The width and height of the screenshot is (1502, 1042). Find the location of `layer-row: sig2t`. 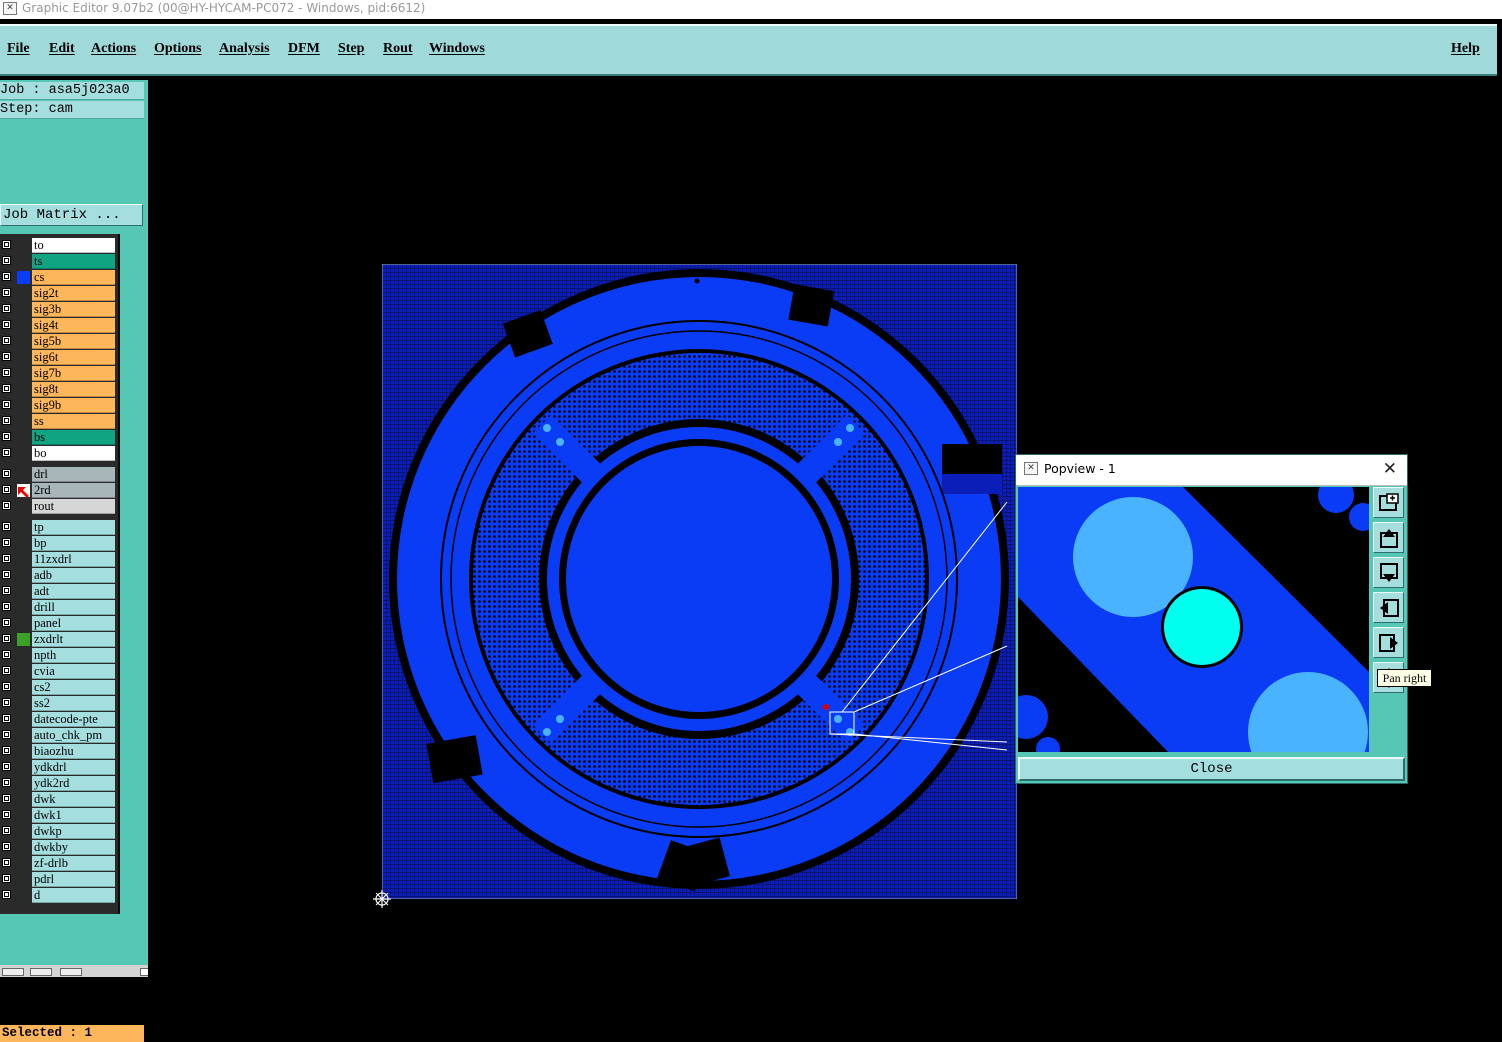

layer-row: sig2t is located at coordinates (58, 293).